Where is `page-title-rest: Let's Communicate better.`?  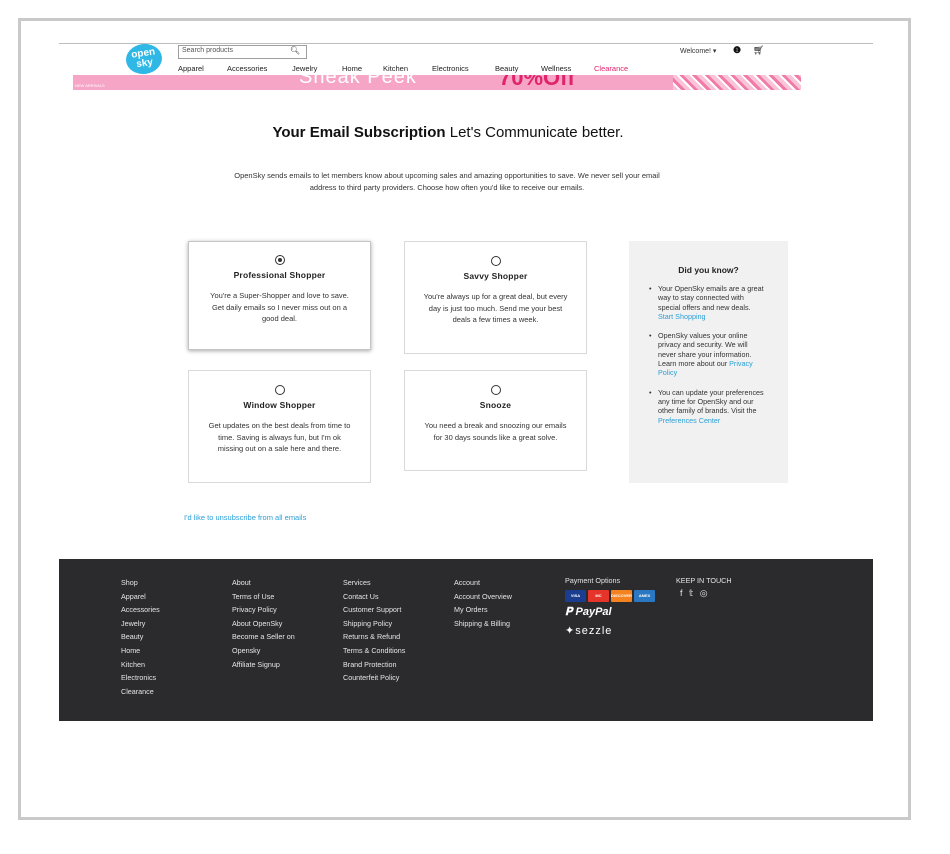
page-title-rest: Let's Communicate better. is located at coordinates (534, 132).